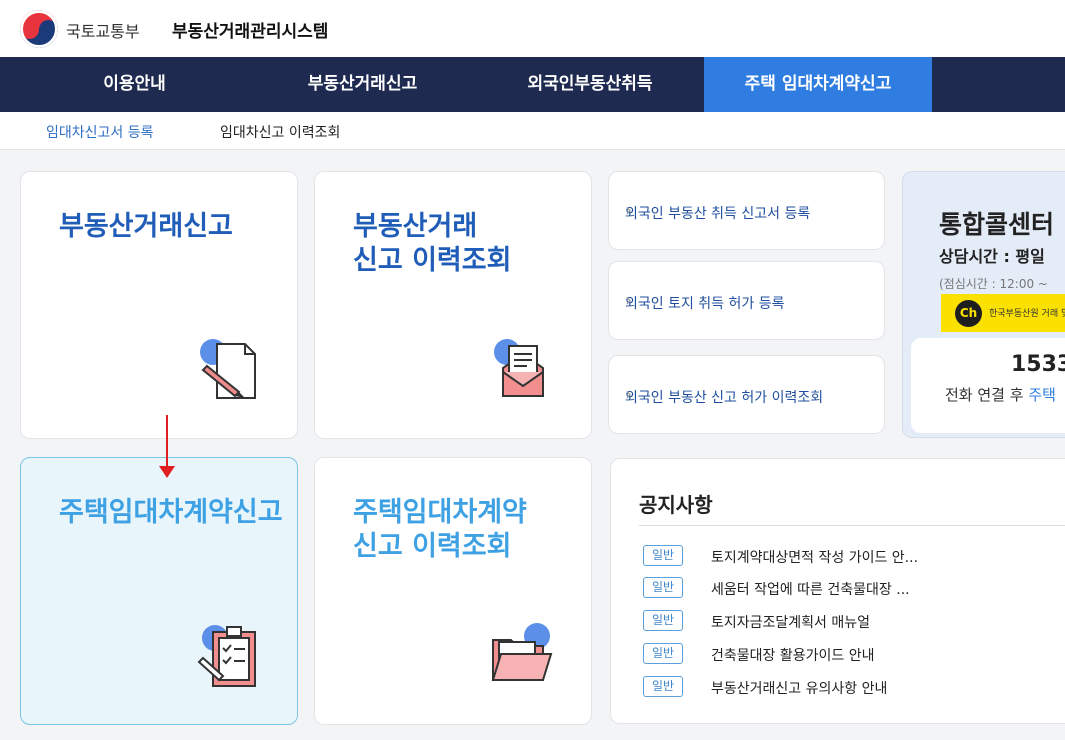 The image size is (1065, 740). Describe the element at coordinates (1000, 395) in the screenshot. I see `phone-connect-text: 전화 연결 후 주택` at that location.